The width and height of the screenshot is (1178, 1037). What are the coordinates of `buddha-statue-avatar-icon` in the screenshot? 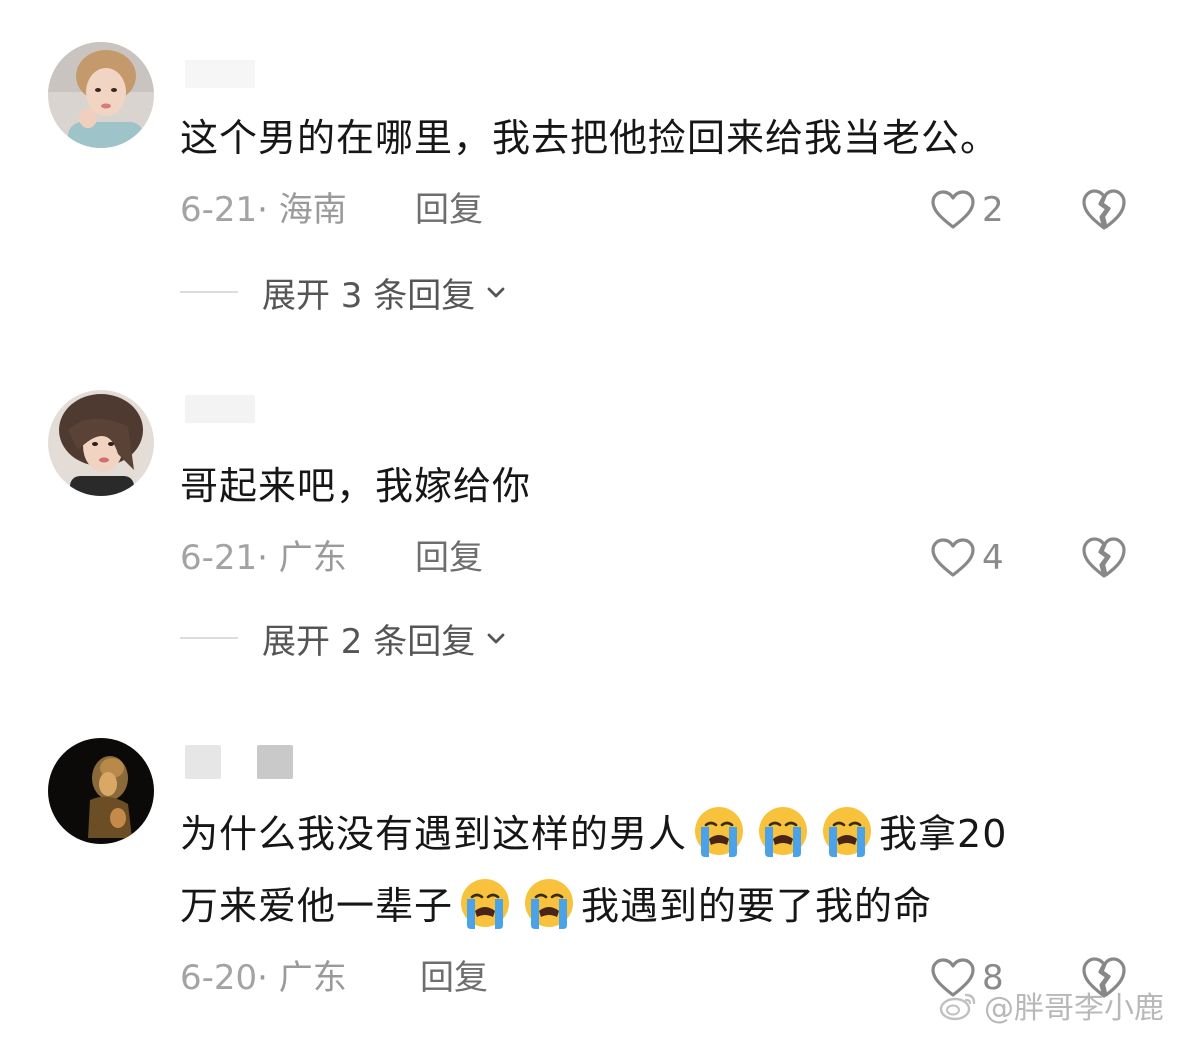 It's located at (101, 791).